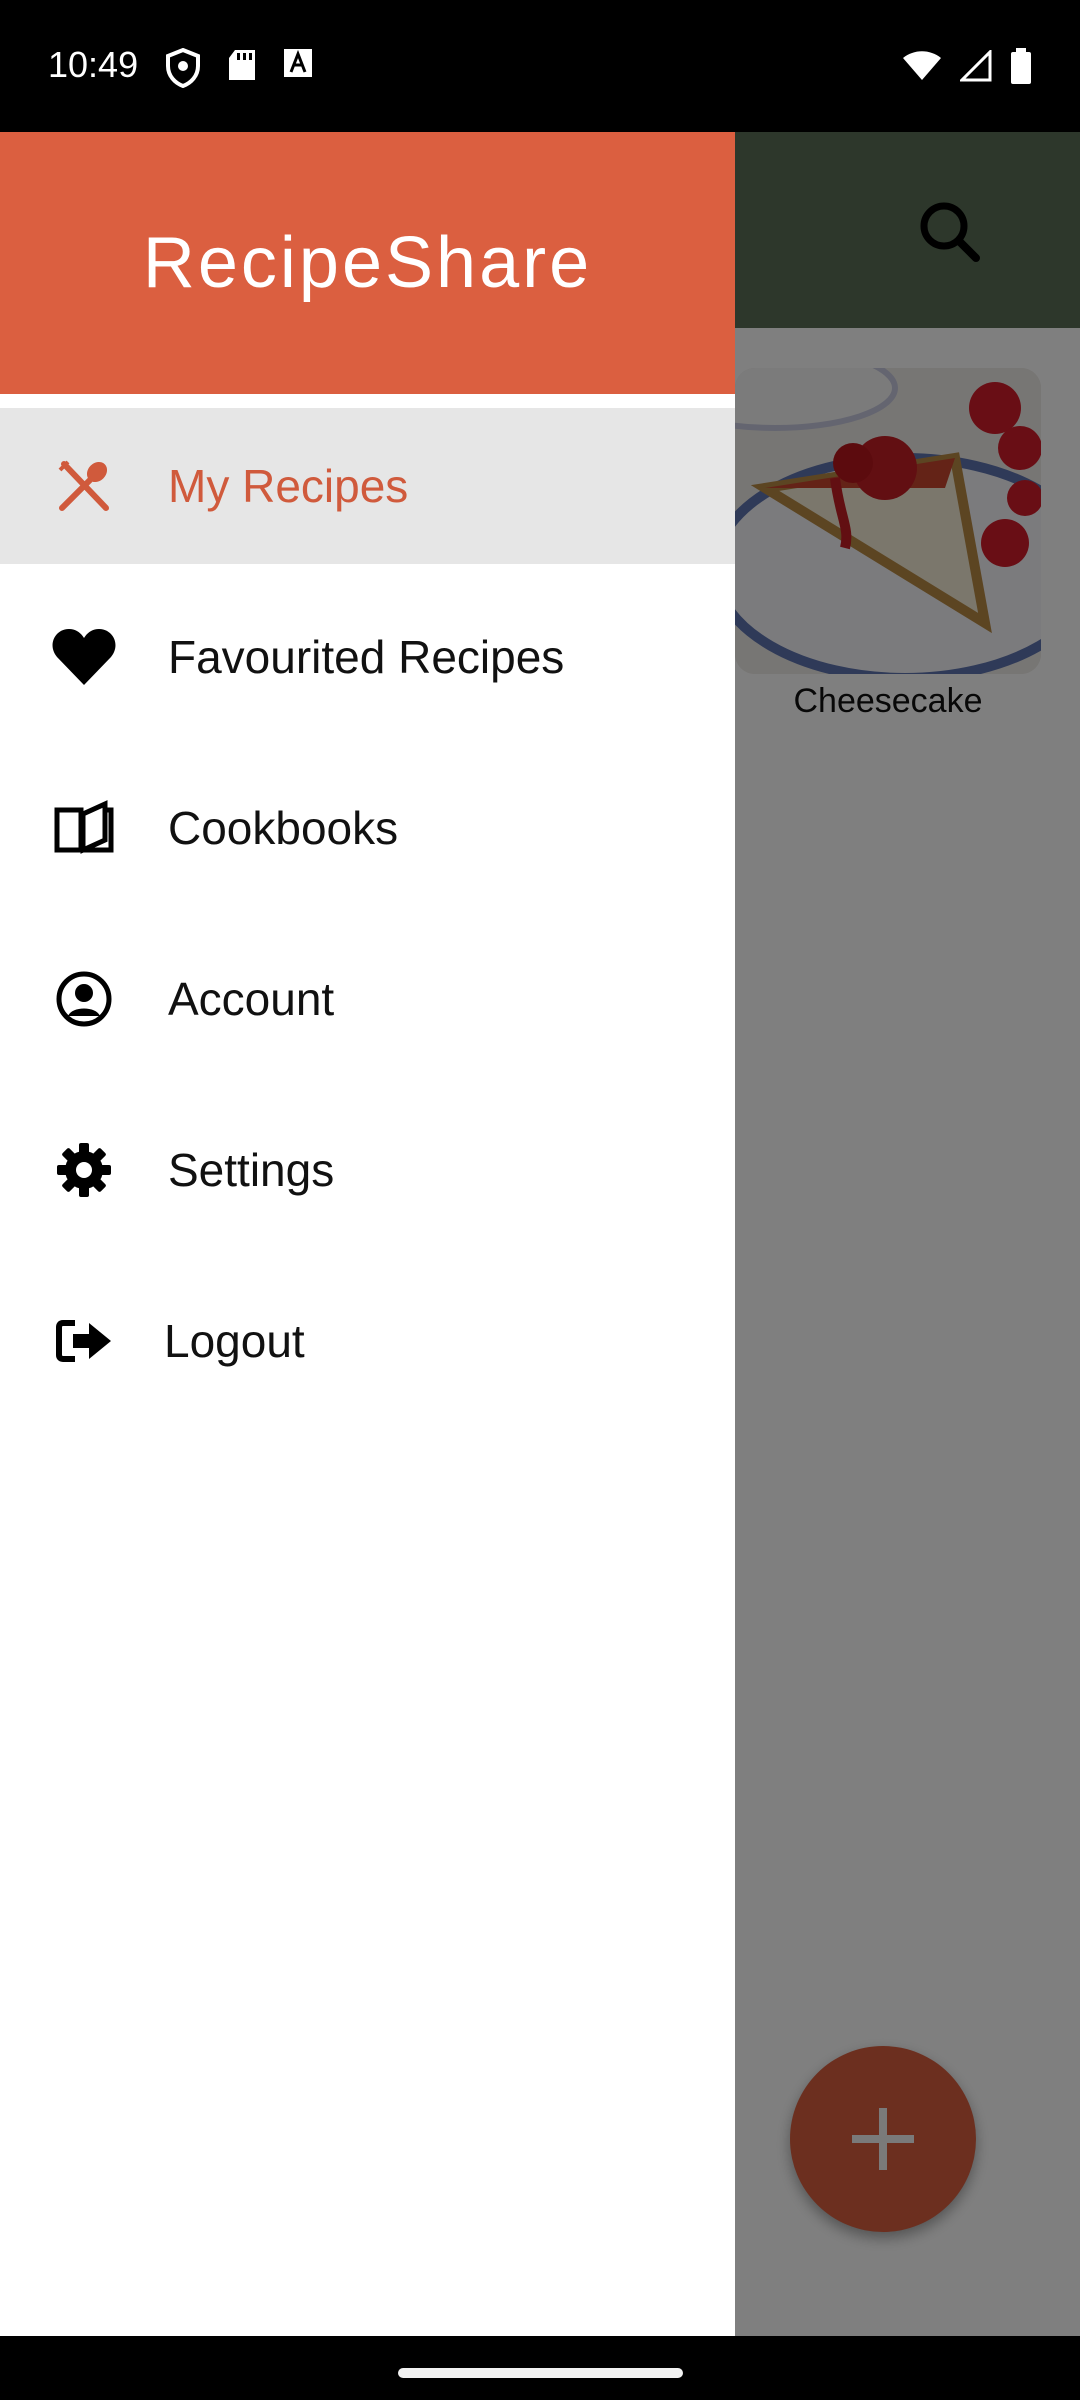 The image size is (1080, 2400). I want to click on shield-icon, so click(183, 69).